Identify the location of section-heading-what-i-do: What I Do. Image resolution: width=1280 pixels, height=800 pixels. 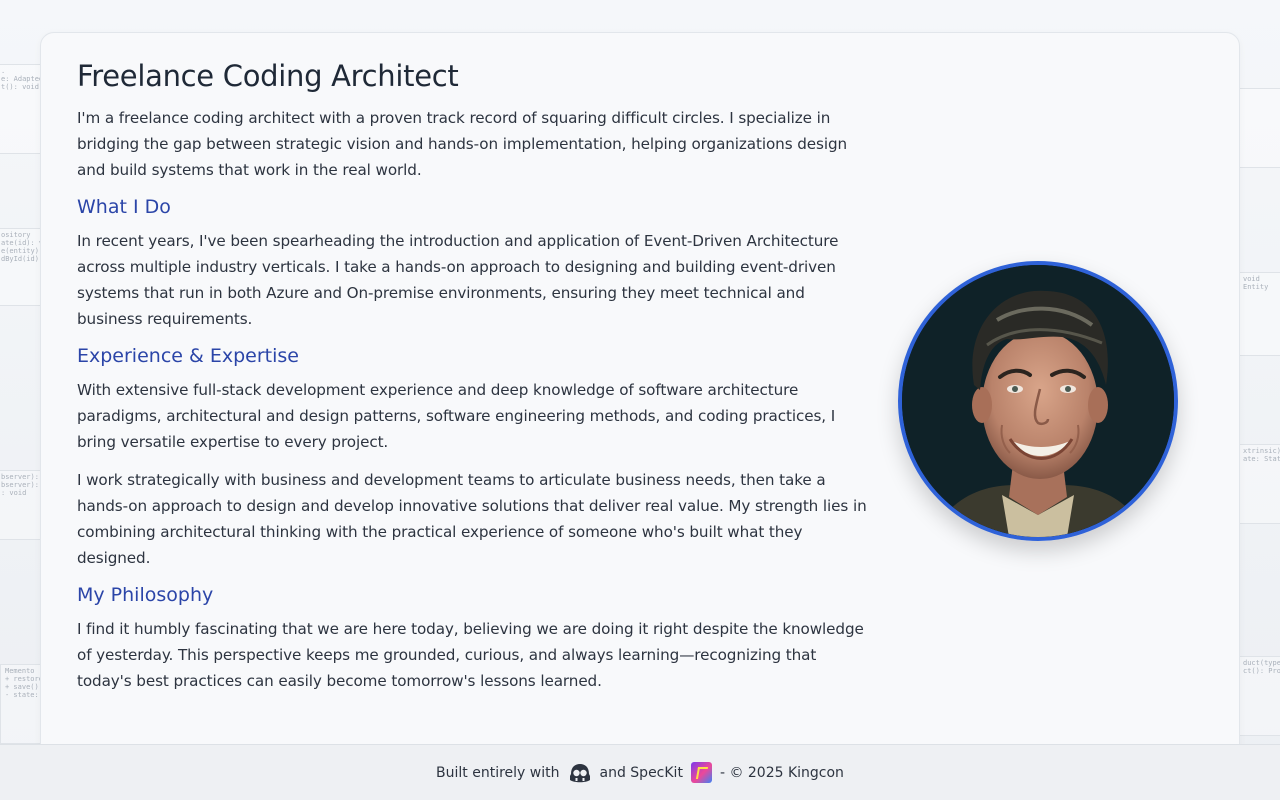
(124, 207).